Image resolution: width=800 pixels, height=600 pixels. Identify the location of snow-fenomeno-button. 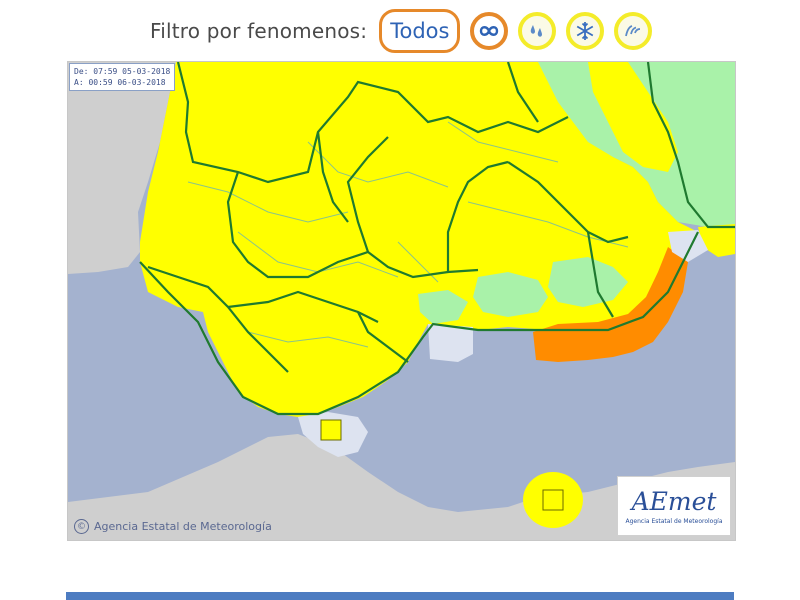
(585, 31).